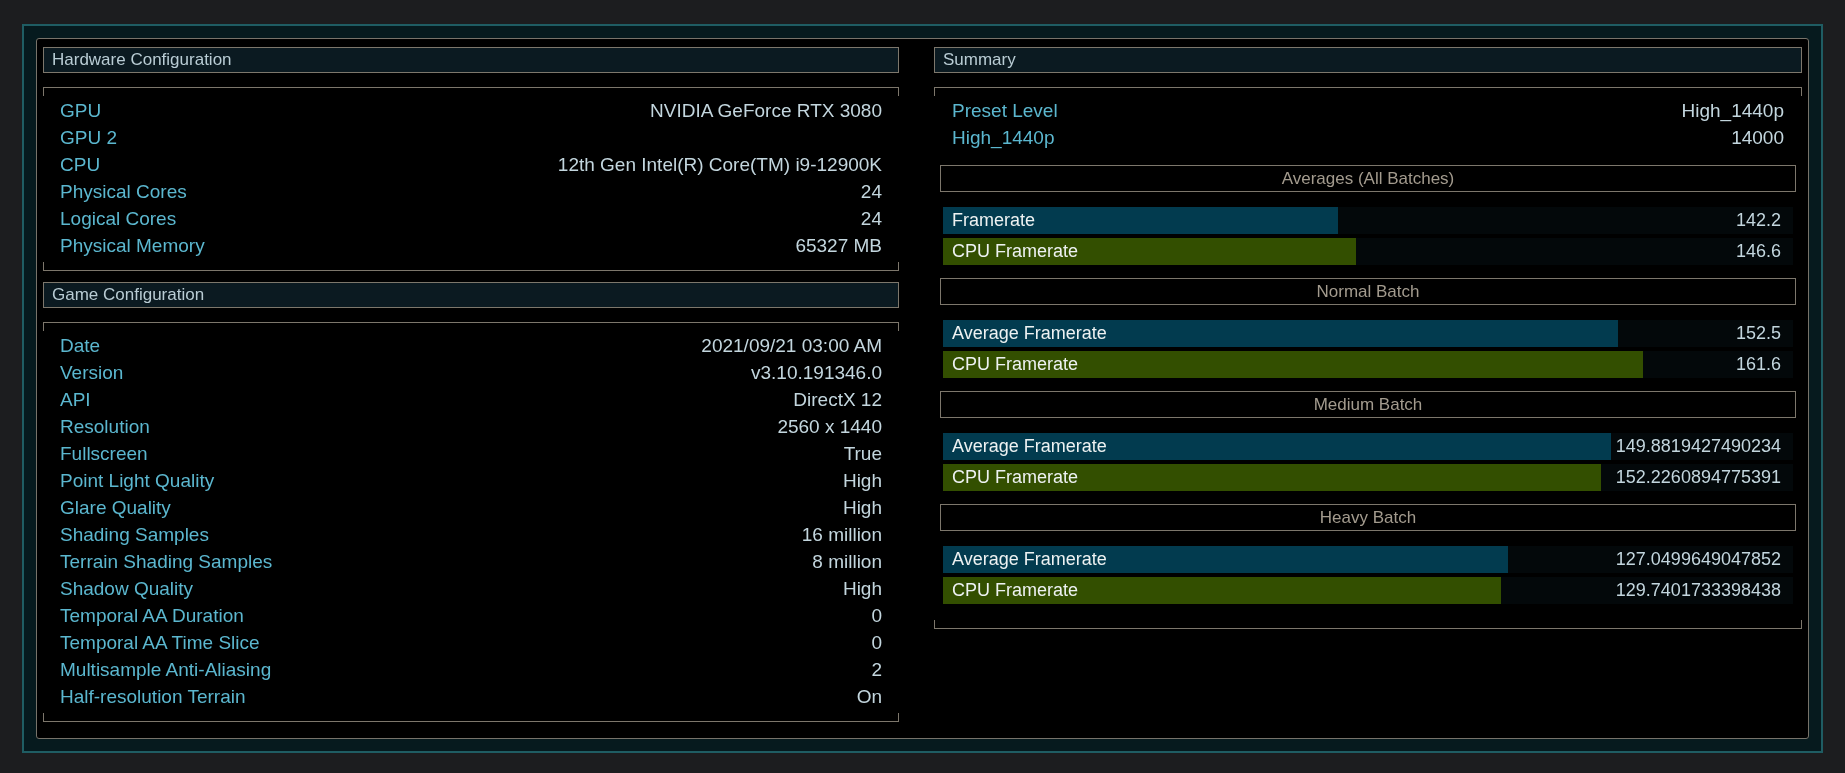  Describe the element at coordinates (841, 535) in the screenshot. I see `field-value: 16 million` at that location.